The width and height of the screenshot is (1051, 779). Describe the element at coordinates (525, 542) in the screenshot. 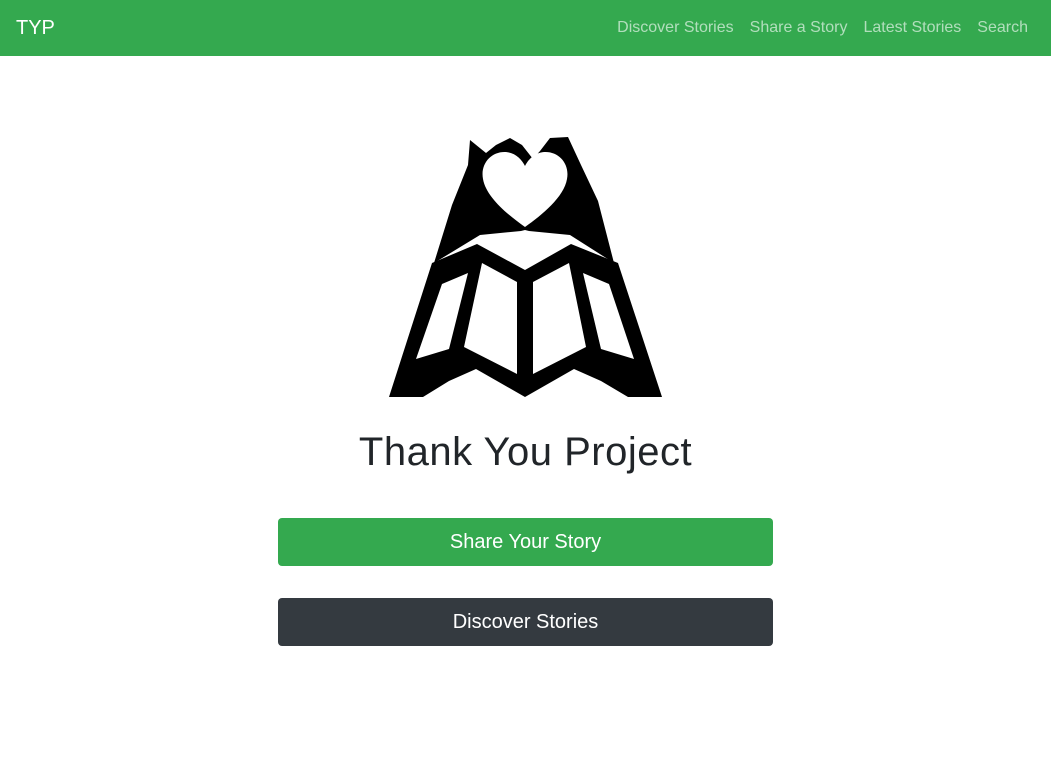

I see `share-your-story-button: Share Your Story` at that location.